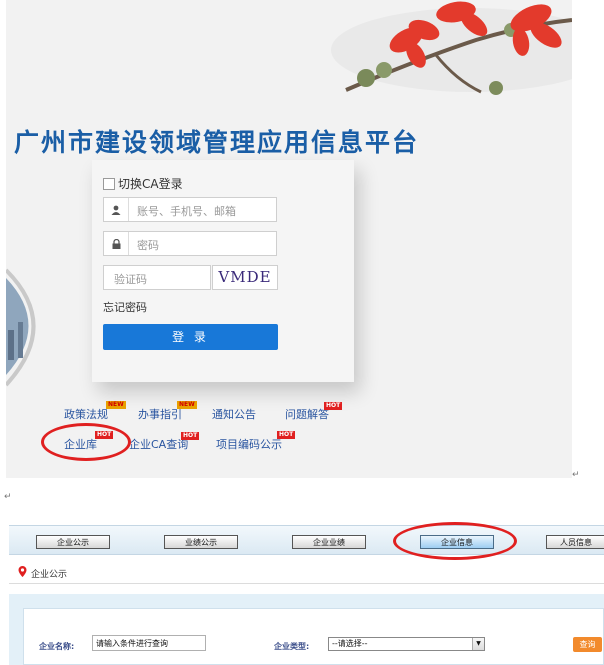 The width and height of the screenshot is (604, 665). What do you see at coordinates (478, 644) in the screenshot?
I see `dropdown-arrow-icon: ▼` at bounding box center [478, 644].